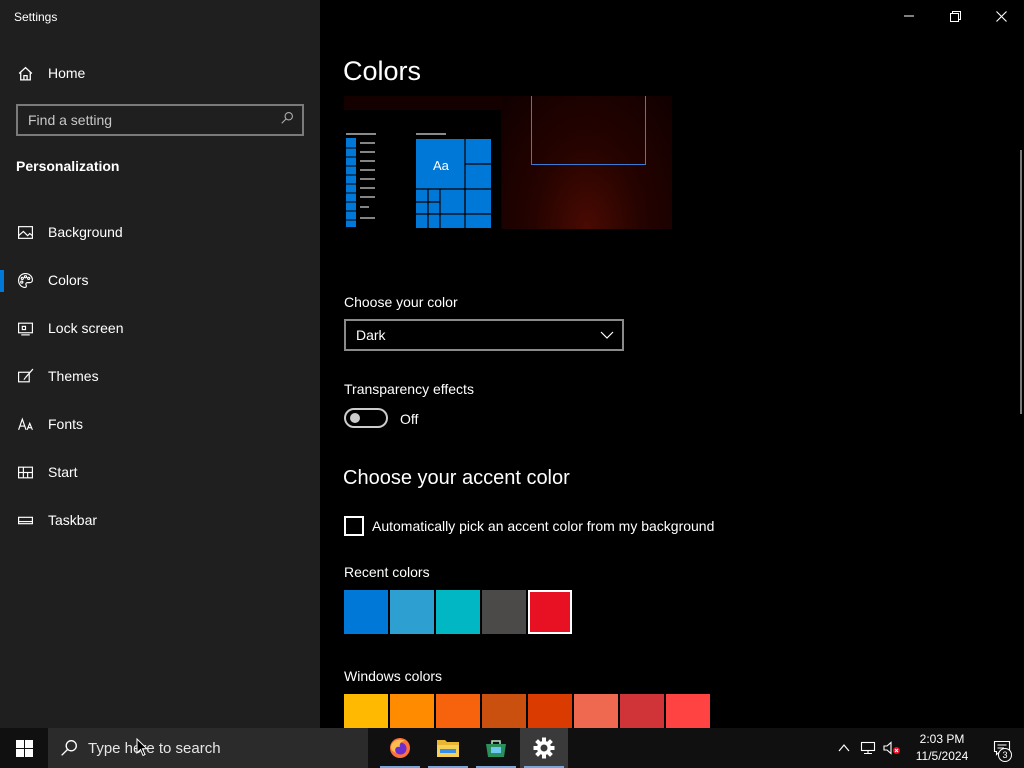 The height and width of the screenshot is (768, 1024). Describe the element at coordinates (942, 748) in the screenshot. I see `taskbar-clock: 2:03 PM 11/5/2024` at that location.